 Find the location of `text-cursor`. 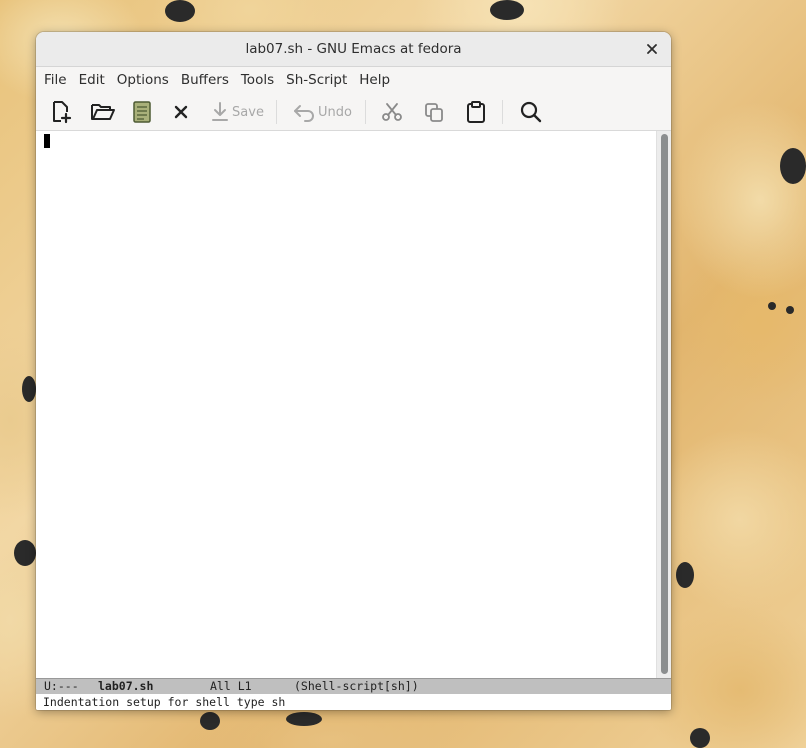

text-cursor is located at coordinates (47, 141).